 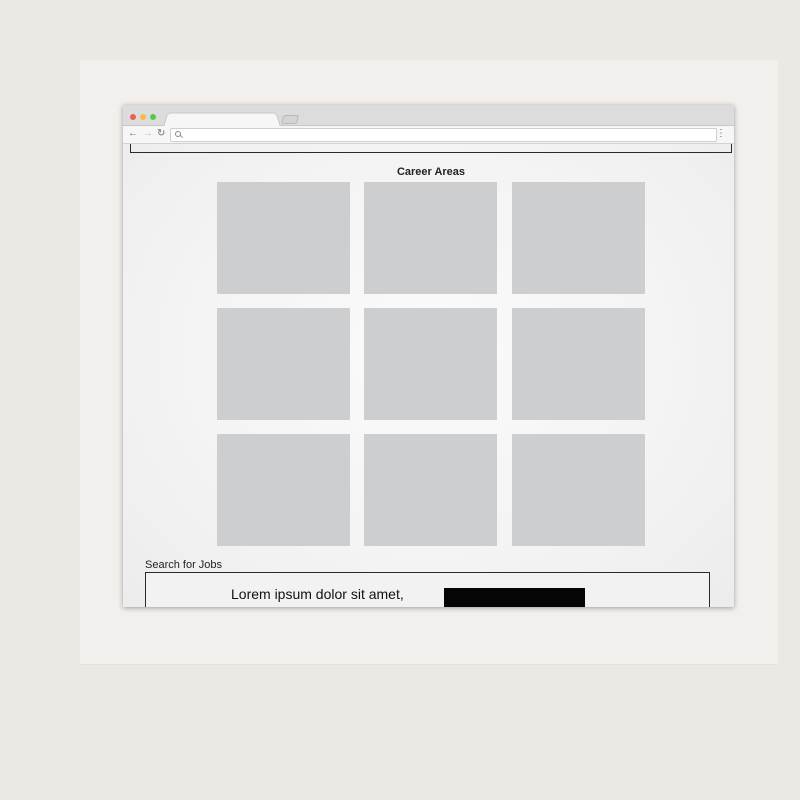 What do you see at coordinates (161, 134) in the screenshot?
I see `reload-icon: ↻` at bounding box center [161, 134].